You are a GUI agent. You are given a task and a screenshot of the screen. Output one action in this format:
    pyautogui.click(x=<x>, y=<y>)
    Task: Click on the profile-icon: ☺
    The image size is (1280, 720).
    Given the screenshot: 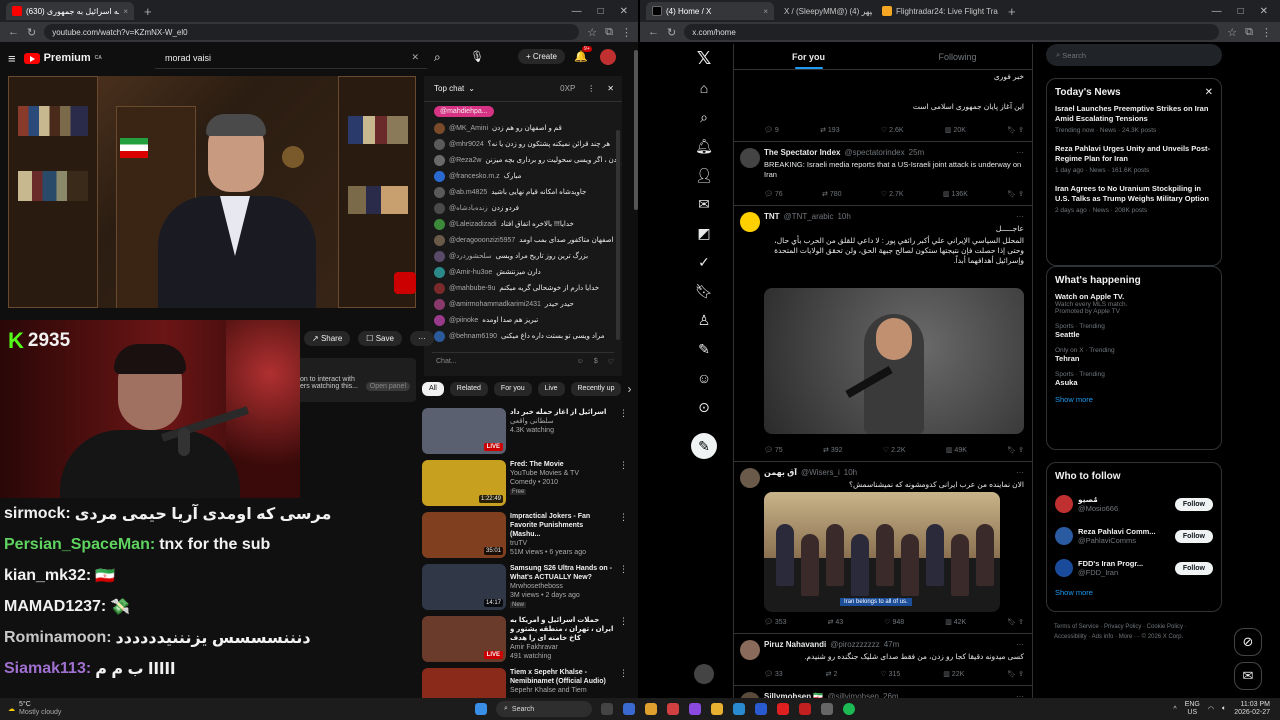 What is the action you would take?
    pyautogui.click(x=704, y=378)
    